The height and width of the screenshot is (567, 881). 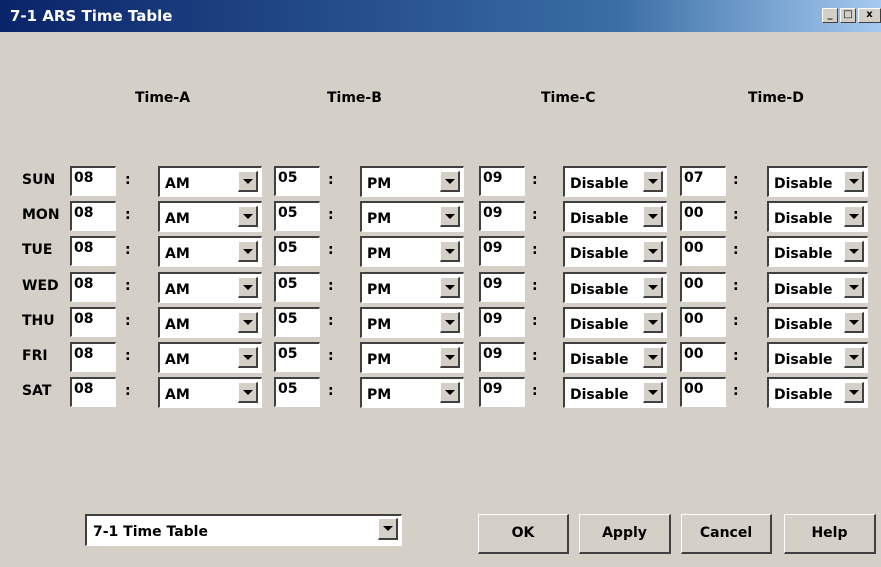 I want to click on minimize-button: _, so click(x=830, y=15).